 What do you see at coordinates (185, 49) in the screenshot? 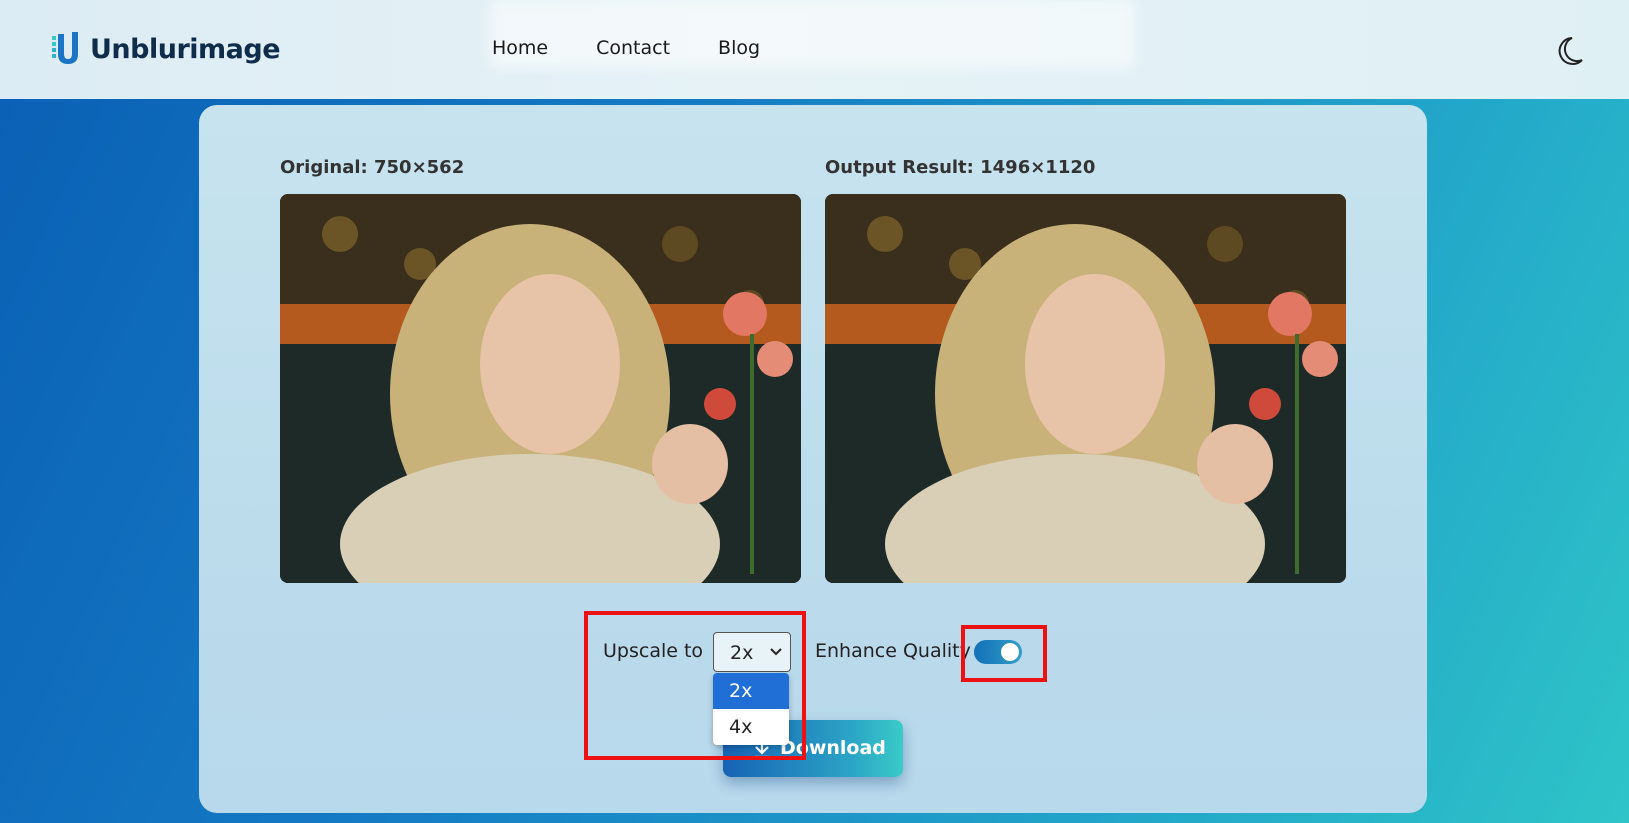
I see `brand-name: Unblurimage` at bounding box center [185, 49].